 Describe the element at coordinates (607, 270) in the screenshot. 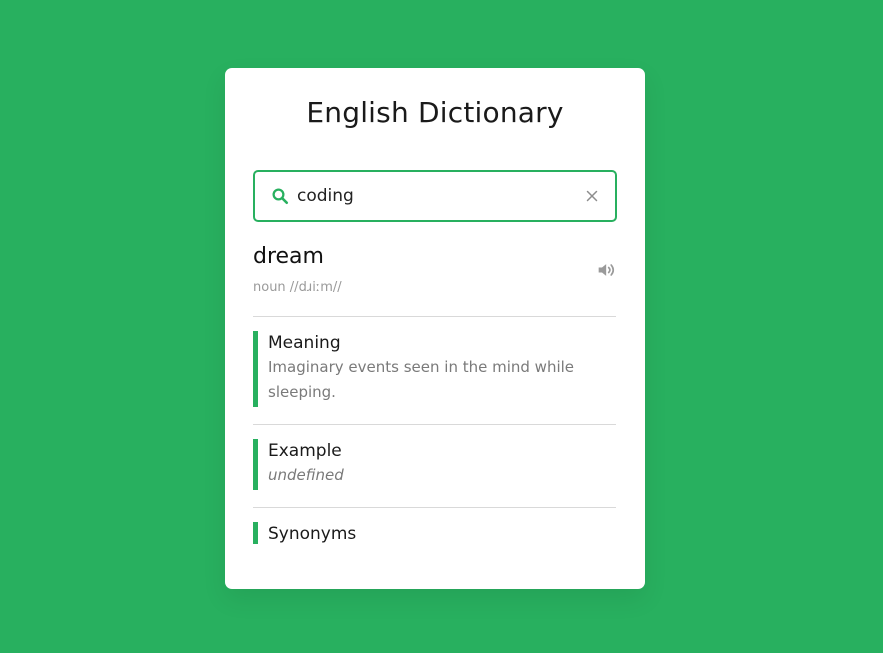

I see `volume-icon` at that location.